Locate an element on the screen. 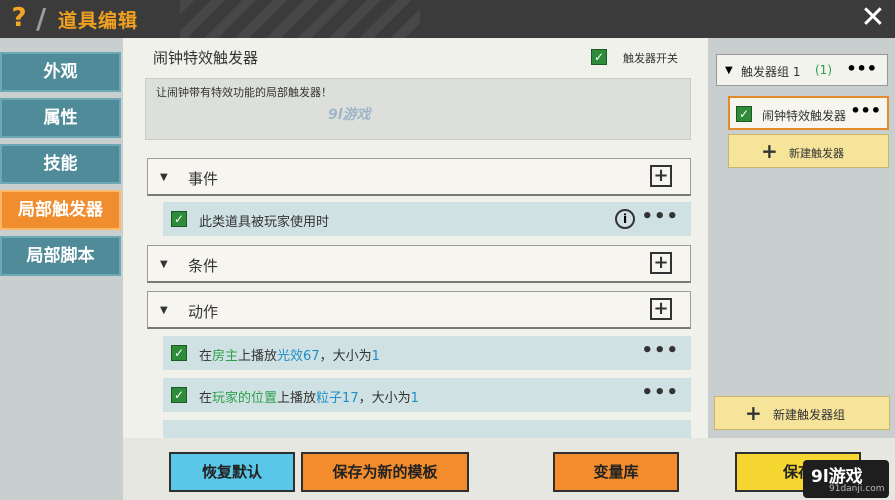 The image size is (895, 500). description-text: 让闹钟带有特效功能的局部触发器！ is located at coordinates (244, 92).